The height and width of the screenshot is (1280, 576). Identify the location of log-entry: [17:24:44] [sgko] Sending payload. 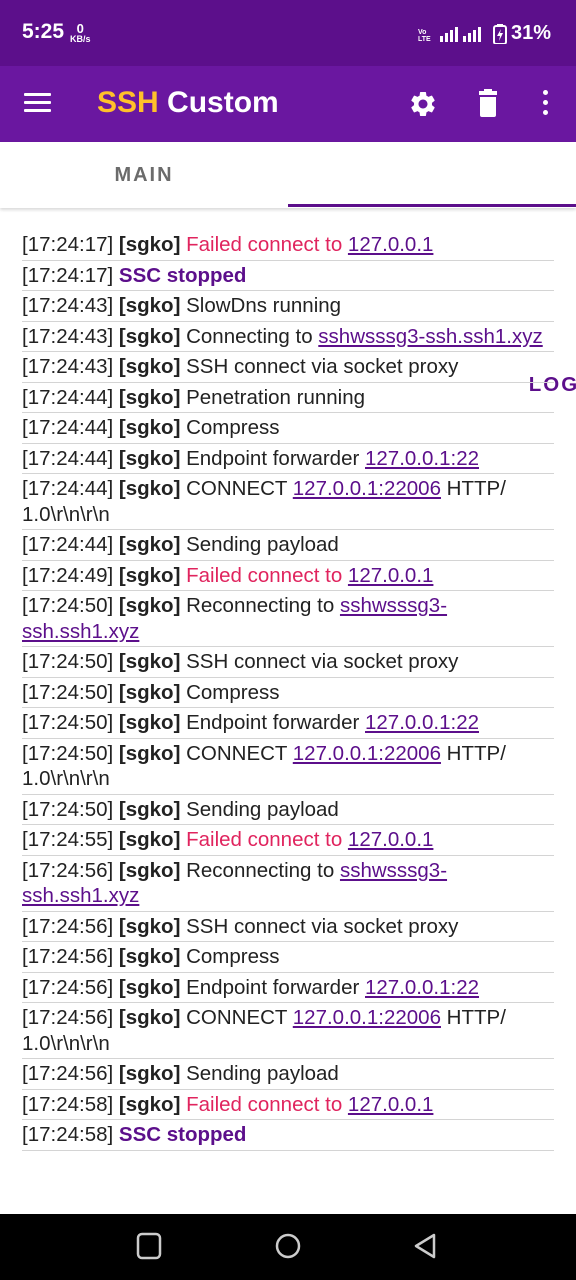
(288, 545).